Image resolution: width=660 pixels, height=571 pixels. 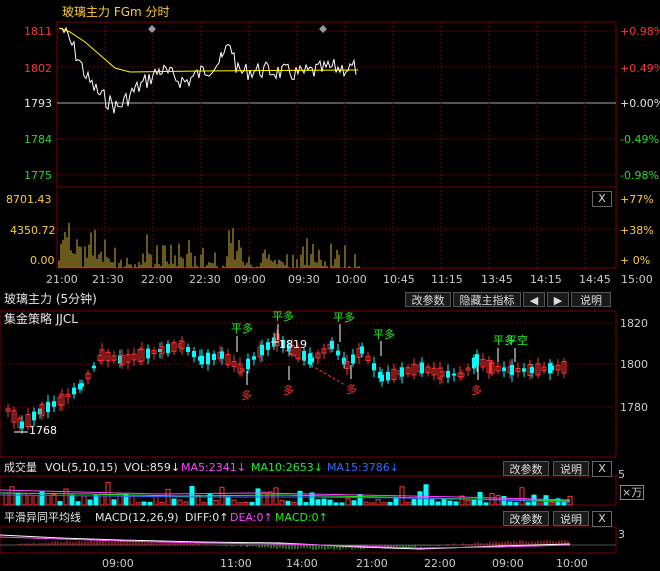 I want to click on macd-help-button: 说明, so click(x=571, y=518).